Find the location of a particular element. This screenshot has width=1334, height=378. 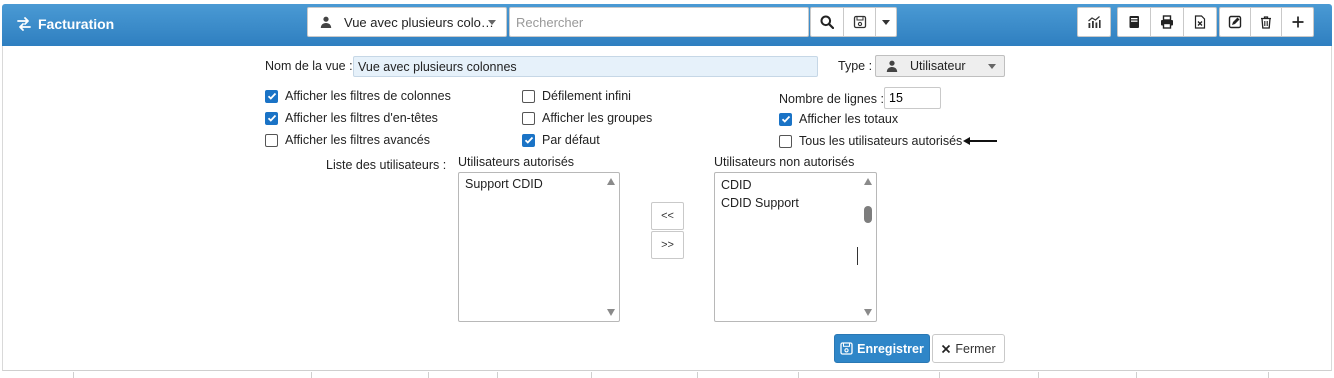

app-title-text: Facturation is located at coordinates (76, 24).